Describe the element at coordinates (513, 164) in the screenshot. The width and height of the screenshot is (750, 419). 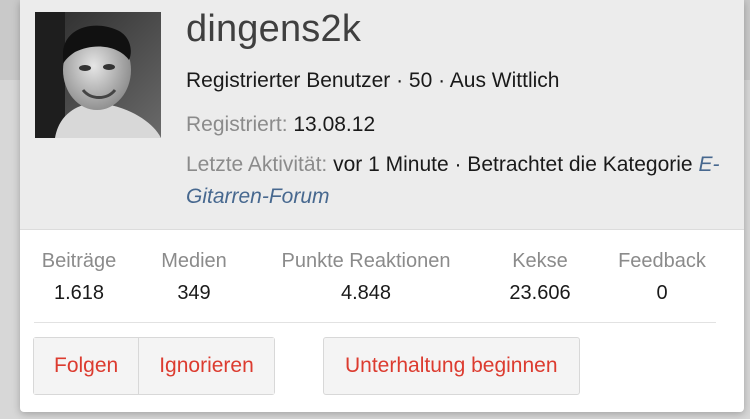
I see `last-activity-value: vor 1 Minute · Betrachtet die Kategorie` at that location.